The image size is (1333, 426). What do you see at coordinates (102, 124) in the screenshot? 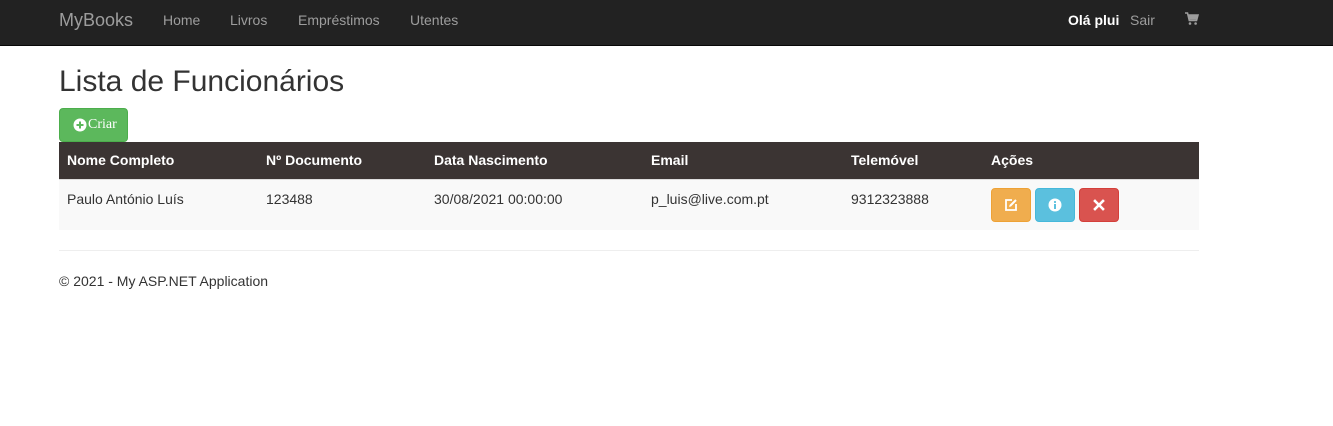
I see `create-button-label: Criar` at bounding box center [102, 124].